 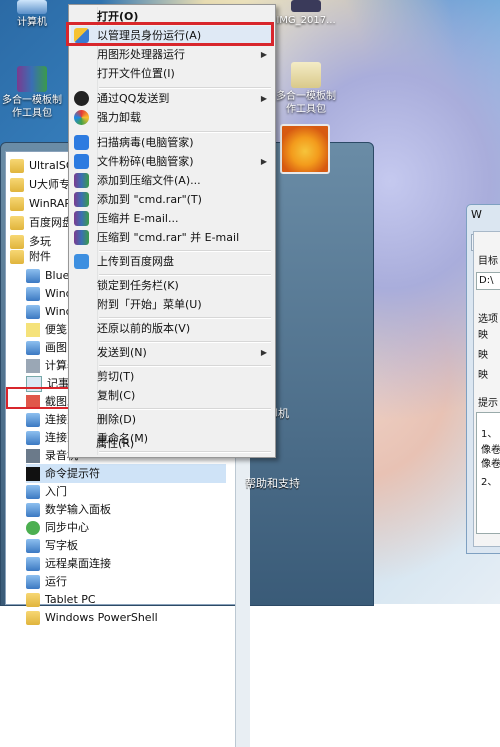 I want to click on help-support-link: 帮助和支持, so click(x=272, y=483).